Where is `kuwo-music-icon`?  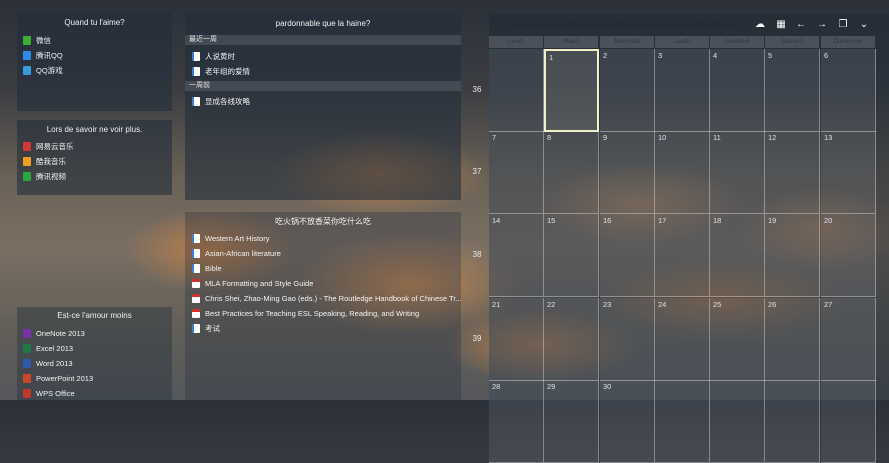 kuwo-music-icon is located at coordinates (27, 161).